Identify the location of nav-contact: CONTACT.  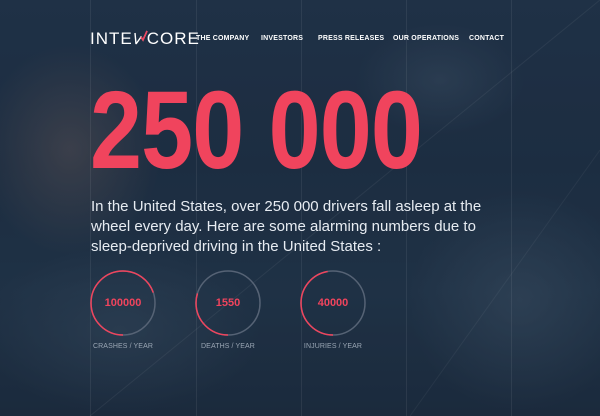
(486, 38).